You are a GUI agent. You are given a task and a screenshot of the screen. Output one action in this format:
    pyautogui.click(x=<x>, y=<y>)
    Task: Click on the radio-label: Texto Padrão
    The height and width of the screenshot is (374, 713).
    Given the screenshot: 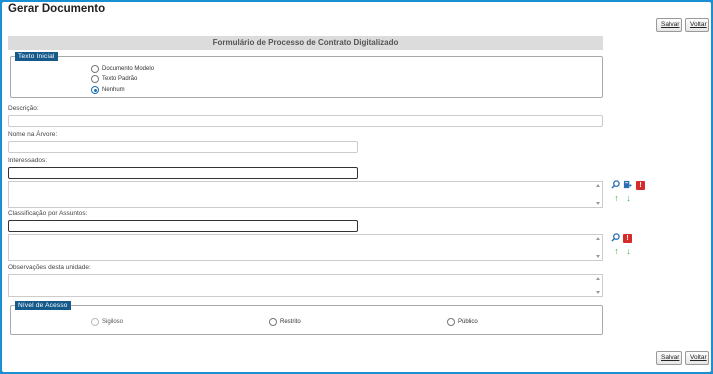 What is the action you would take?
    pyautogui.click(x=120, y=79)
    